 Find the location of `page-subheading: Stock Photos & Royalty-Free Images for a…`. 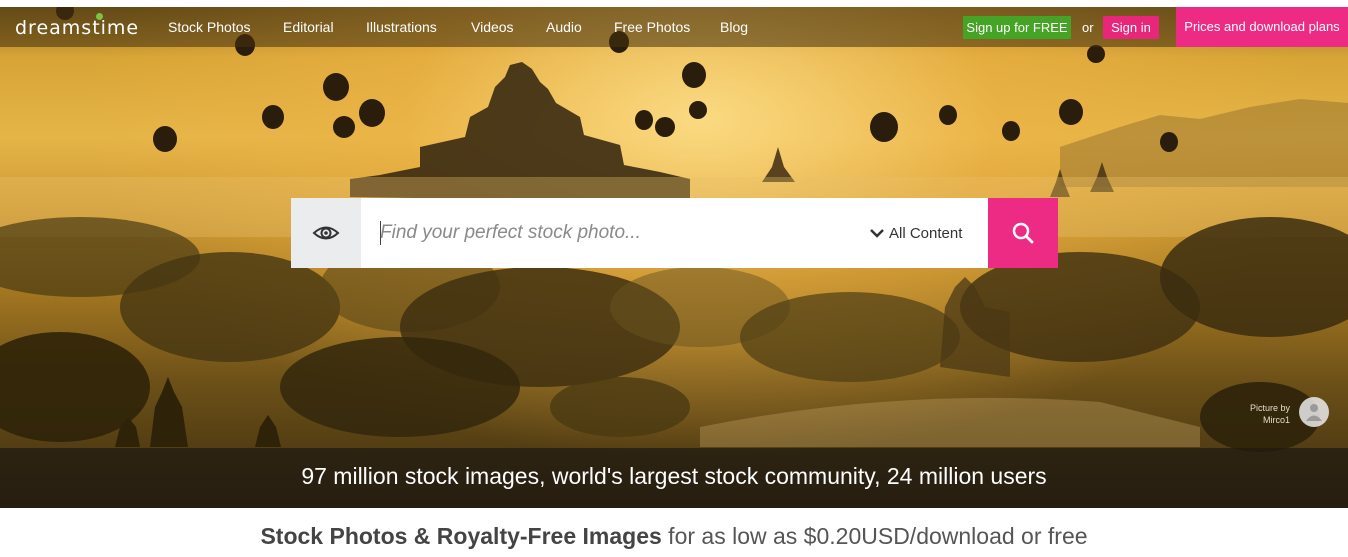

page-subheading: Stock Photos & Royalty-Free Images for a… is located at coordinates (674, 536).